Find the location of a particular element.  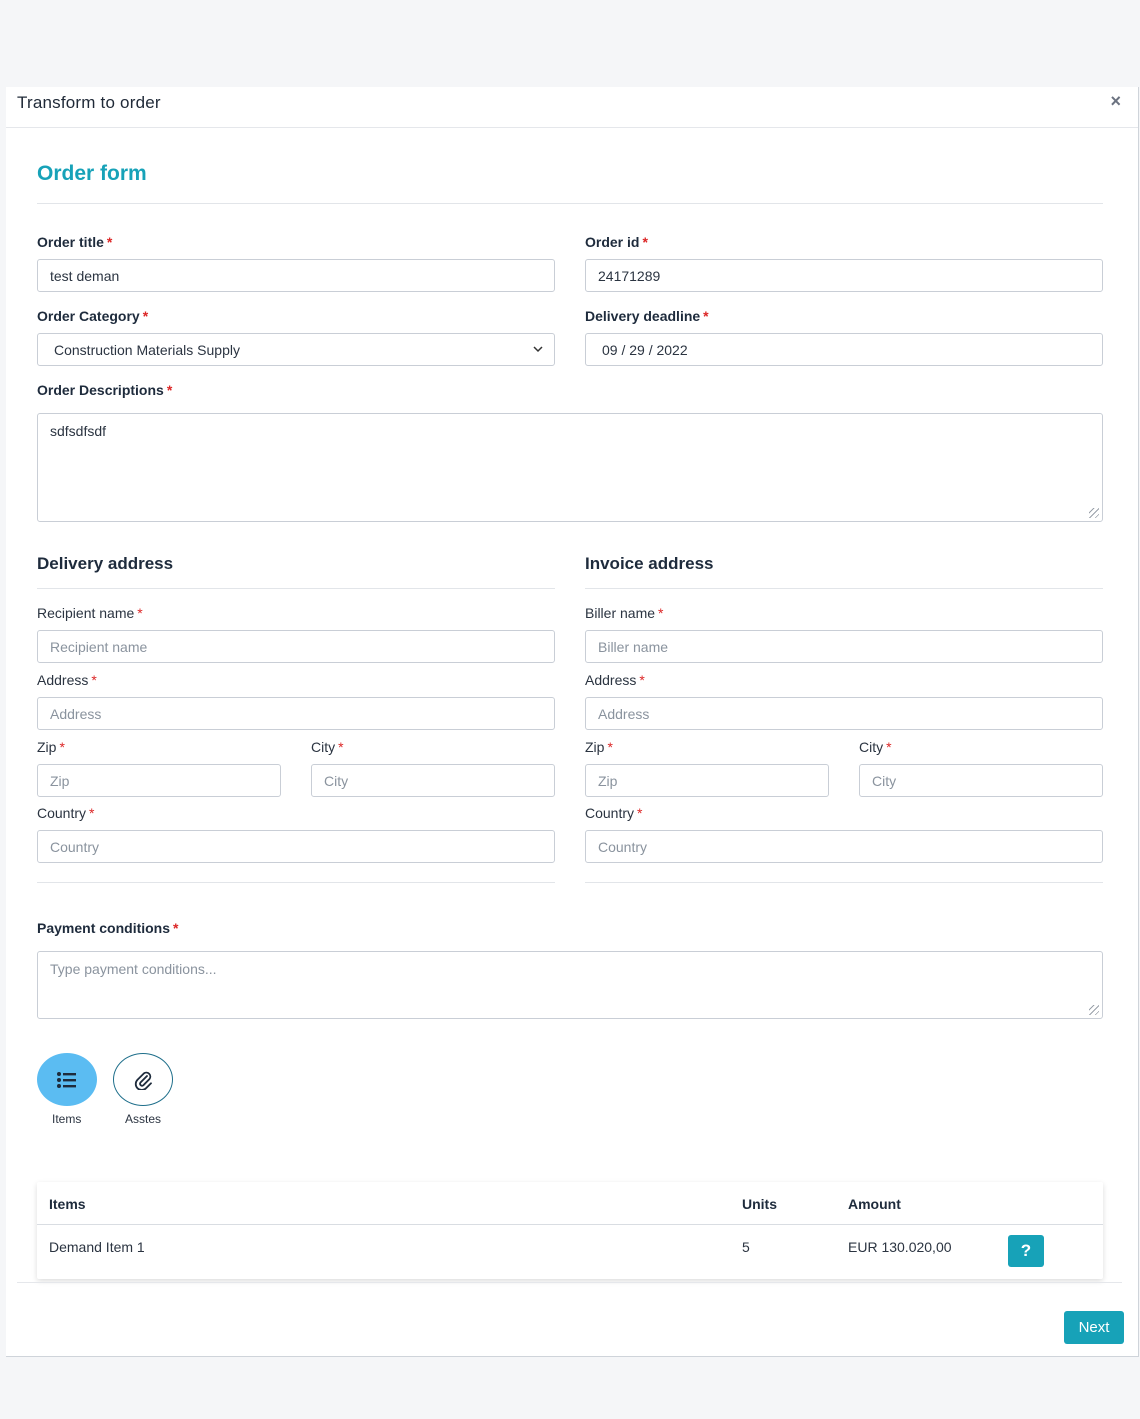

list-icon is located at coordinates (66, 1079).